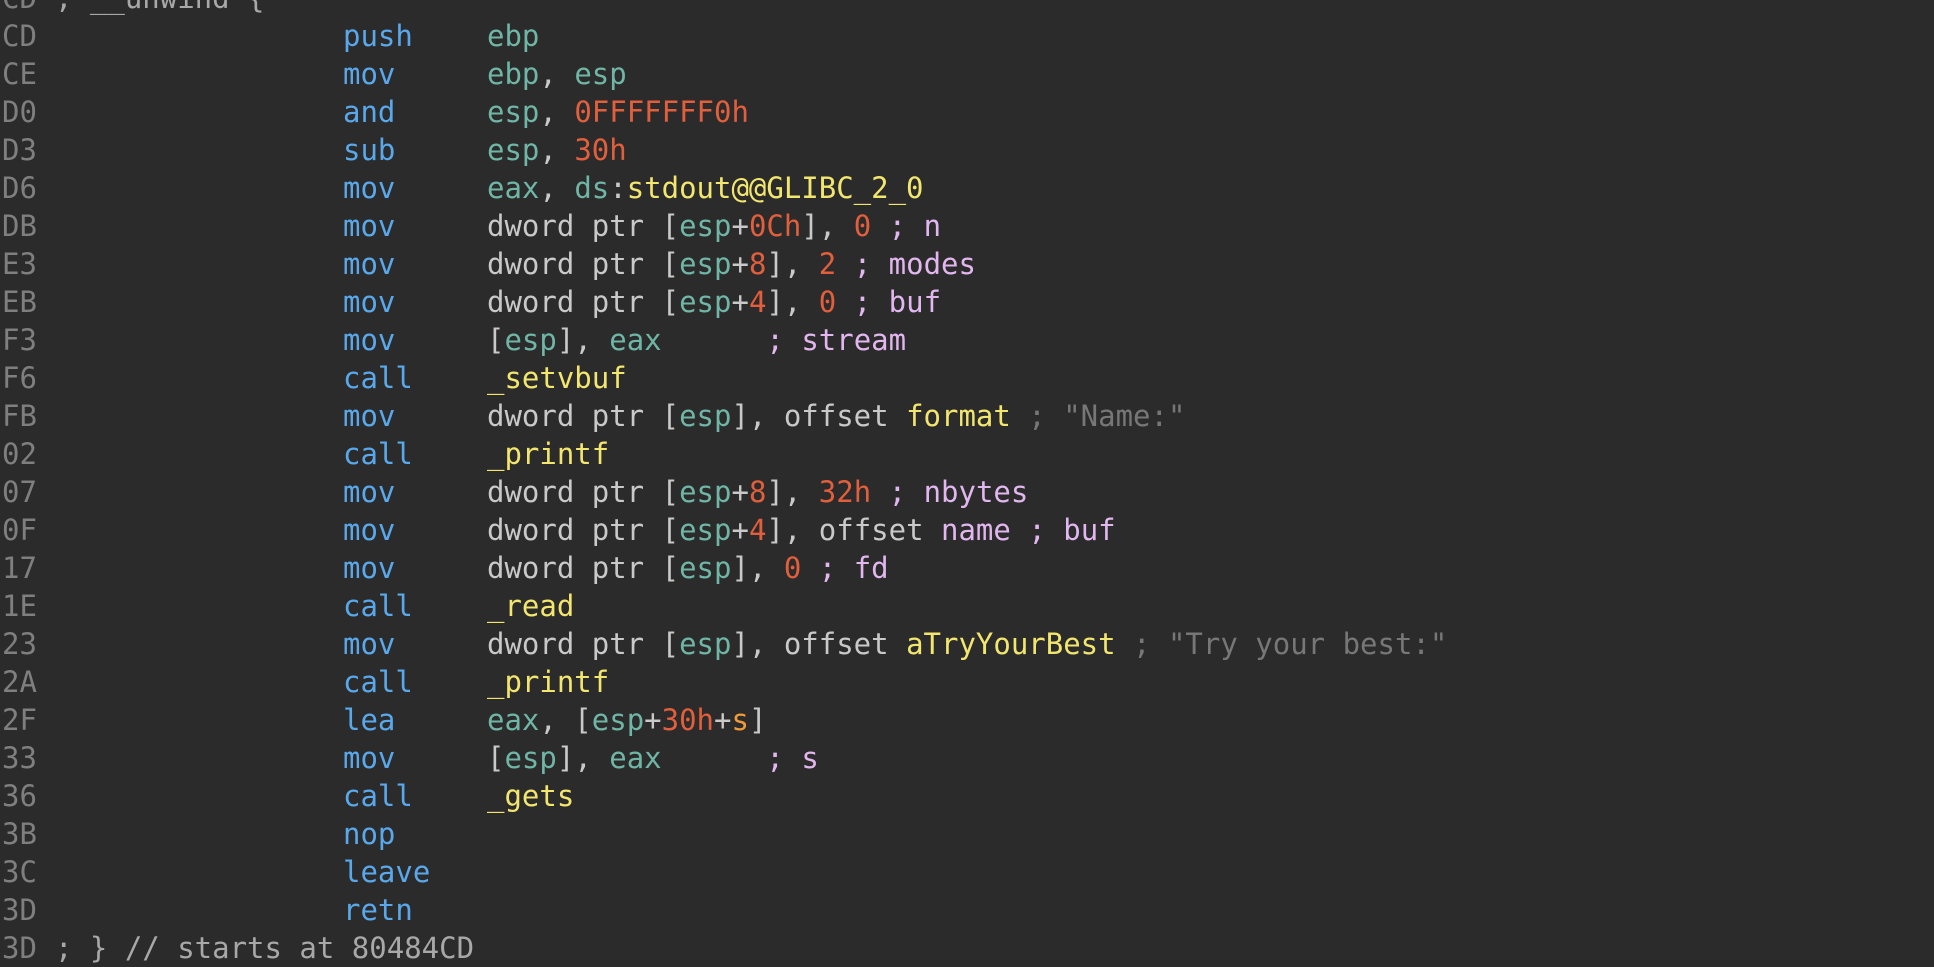 The width and height of the screenshot is (1934, 967). Describe the element at coordinates (967, 378) in the screenshot. I see `code-line: F6 call _setvbuf` at that location.